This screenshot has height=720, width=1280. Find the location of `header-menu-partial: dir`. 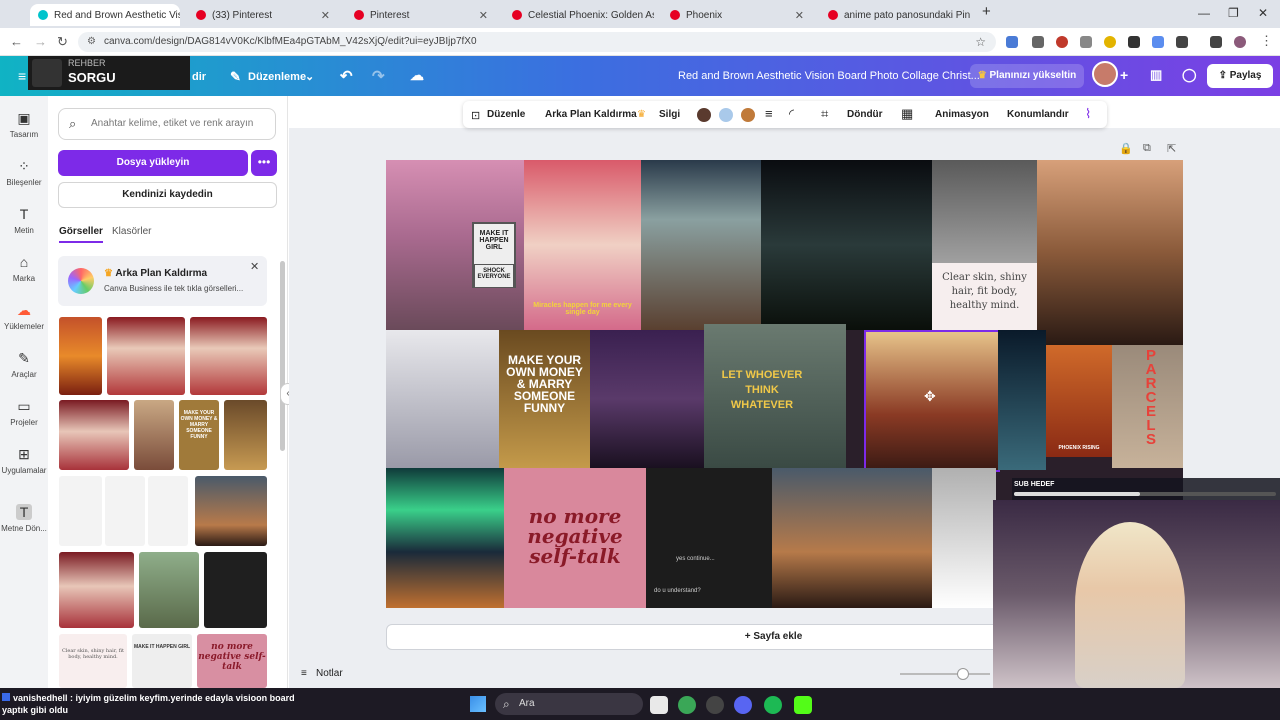

header-menu-partial: dir is located at coordinates (199, 77).